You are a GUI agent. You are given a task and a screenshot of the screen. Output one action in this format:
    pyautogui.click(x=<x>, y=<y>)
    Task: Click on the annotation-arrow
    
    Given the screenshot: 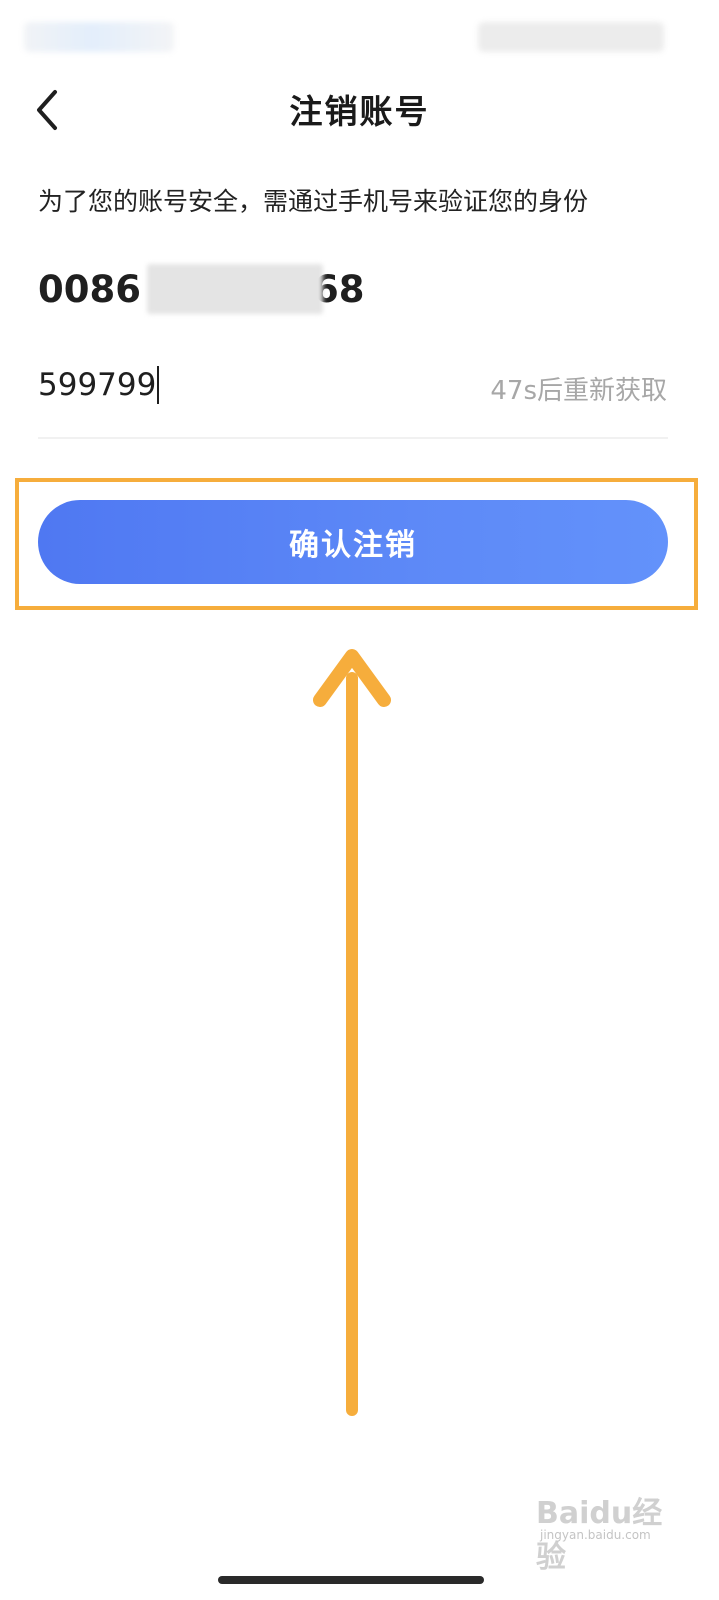 What is the action you would take?
    pyautogui.click(x=352, y=1032)
    